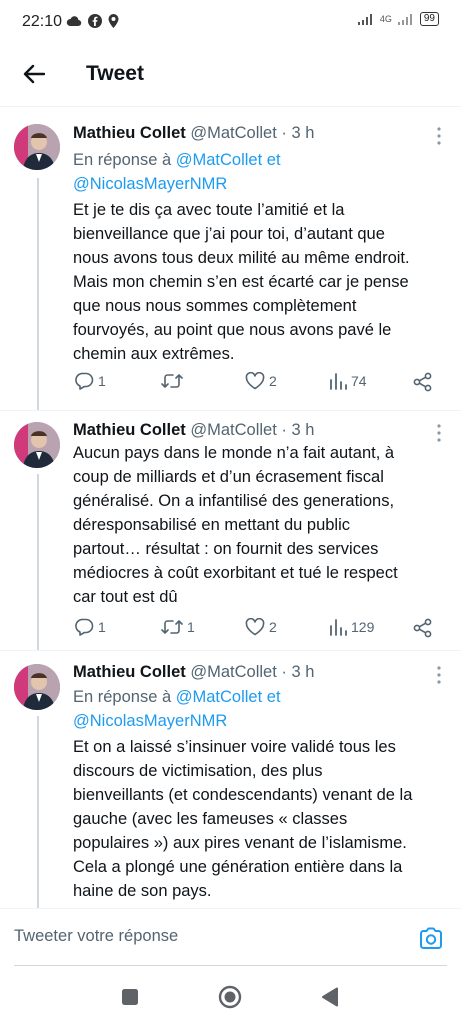 This screenshot has width=461, height=1024. Describe the element at coordinates (255, 627) in the screenshot. I see `heart-icon` at that location.